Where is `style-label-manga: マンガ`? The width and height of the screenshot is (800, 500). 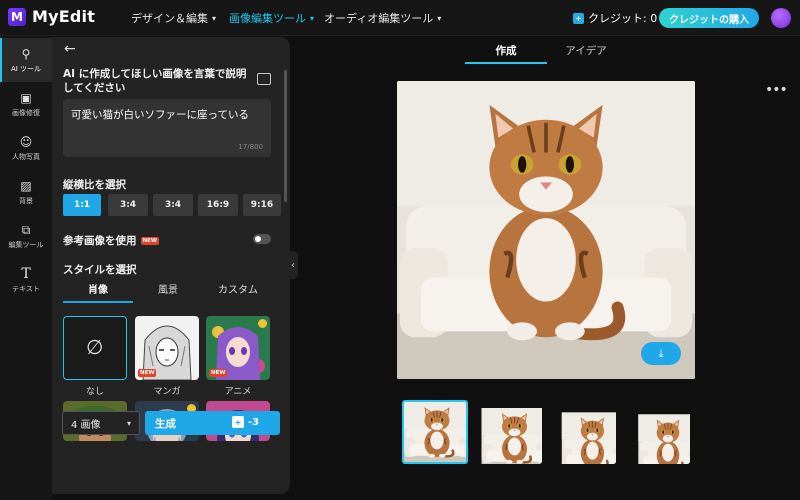 style-label-manga: マンガ is located at coordinates (167, 392).